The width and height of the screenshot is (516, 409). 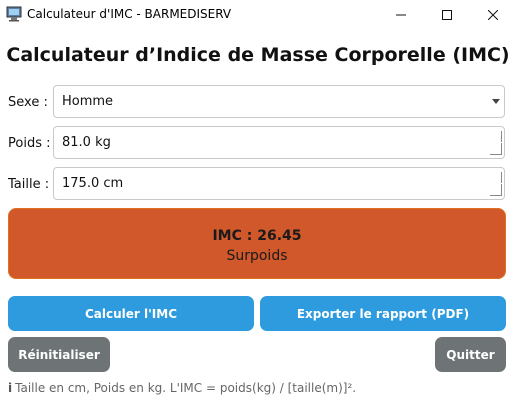 I want to click on taille-spinbox: 175.0 cm, so click(x=279, y=183).